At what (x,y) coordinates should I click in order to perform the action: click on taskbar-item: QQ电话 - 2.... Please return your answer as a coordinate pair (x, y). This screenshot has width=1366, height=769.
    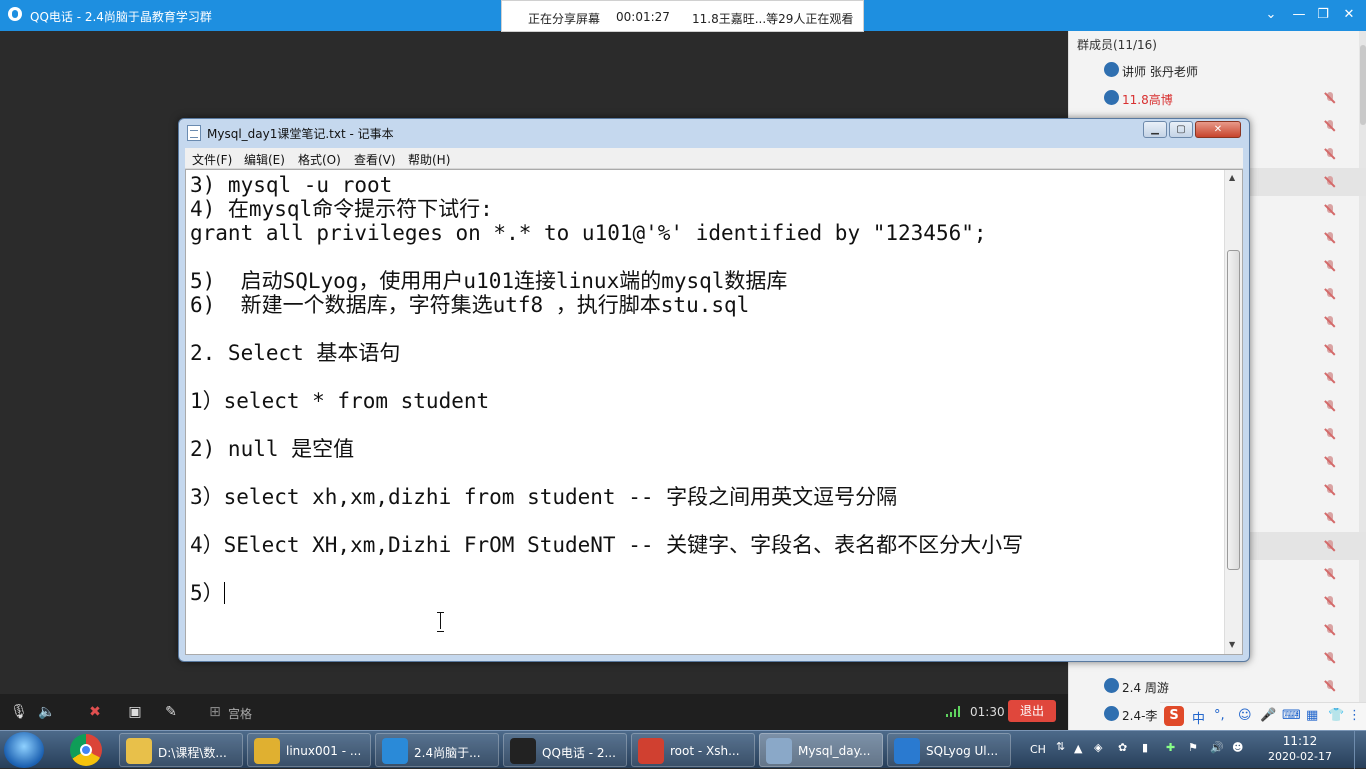
    Looking at the image, I should click on (565, 750).